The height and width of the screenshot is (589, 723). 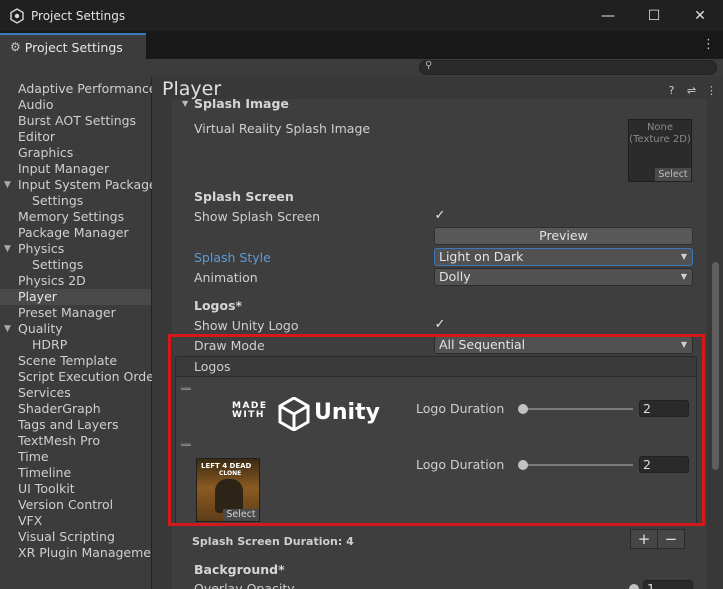 I want to click on nav-item: HDRP, so click(x=75, y=345).